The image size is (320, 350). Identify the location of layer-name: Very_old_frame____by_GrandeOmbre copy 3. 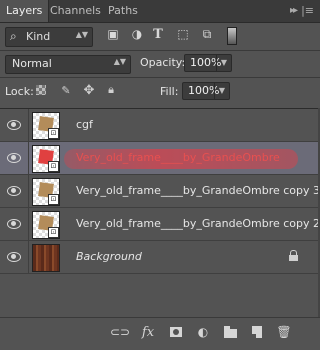
(198, 190).